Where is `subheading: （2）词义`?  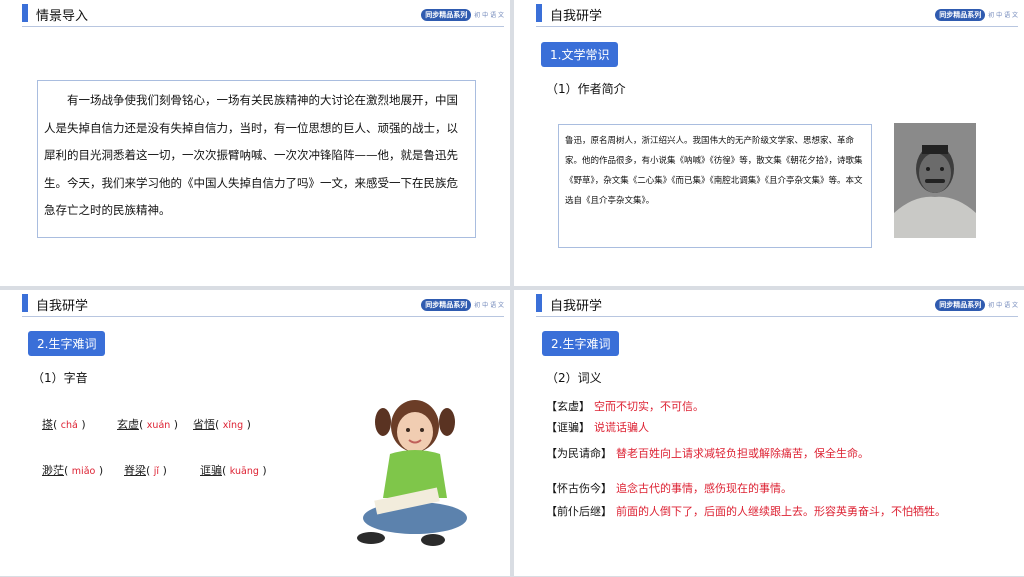
subheading: （2）词义 is located at coordinates (574, 378).